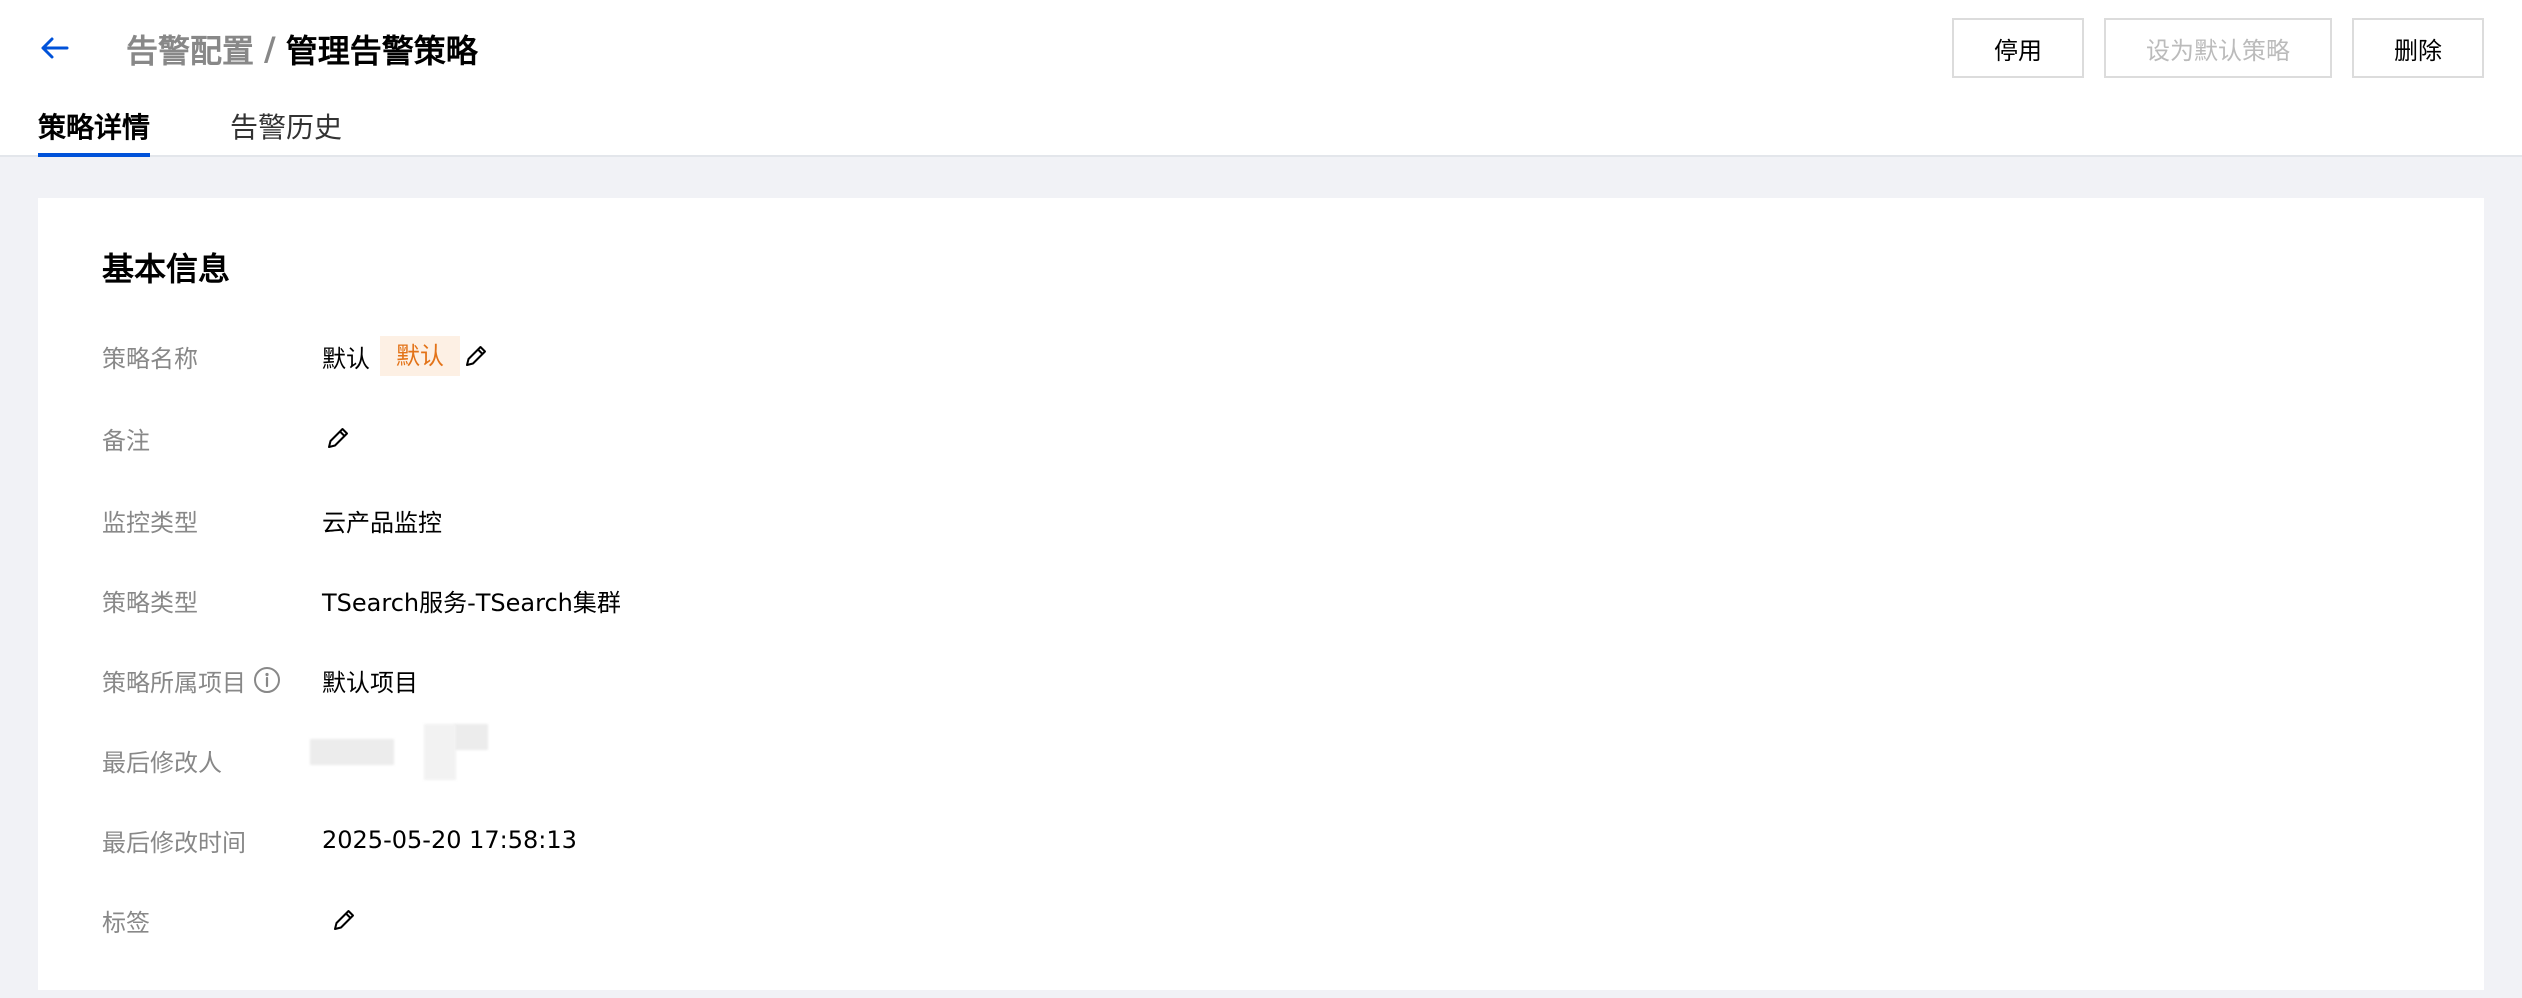  I want to click on active-tab-indicator, so click(94, 155).